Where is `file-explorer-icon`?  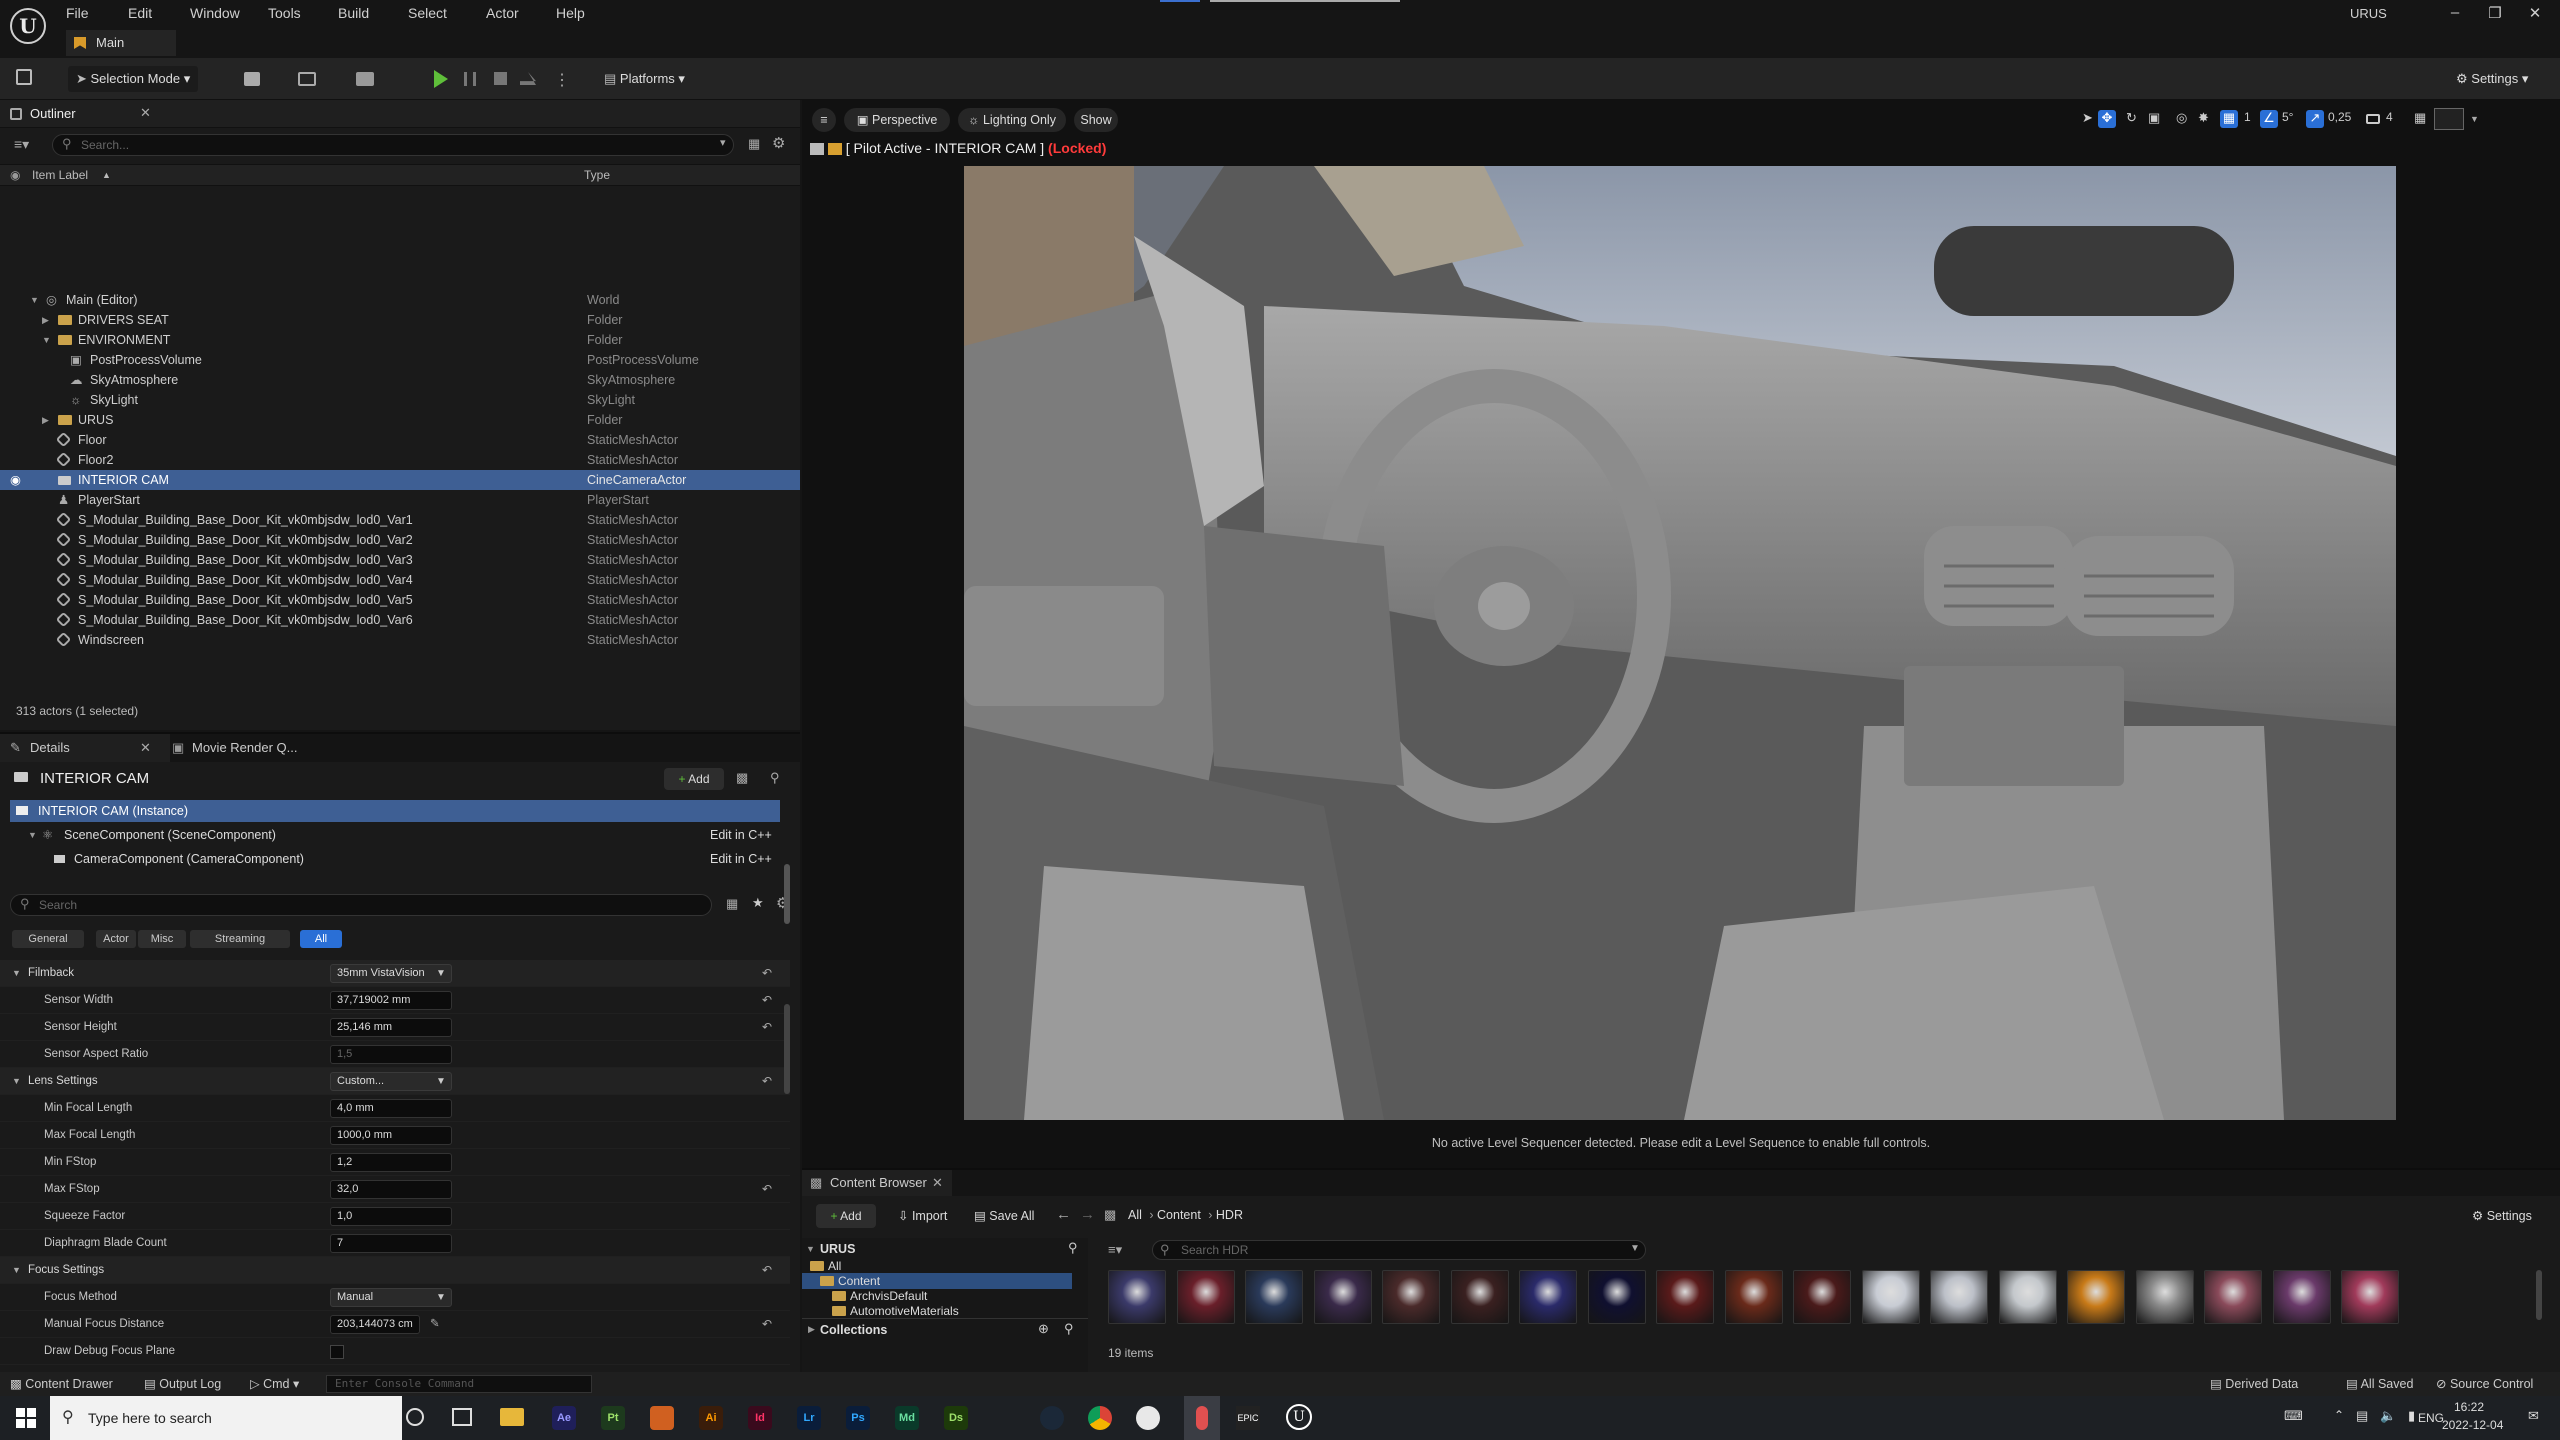 file-explorer-icon is located at coordinates (512, 1417).